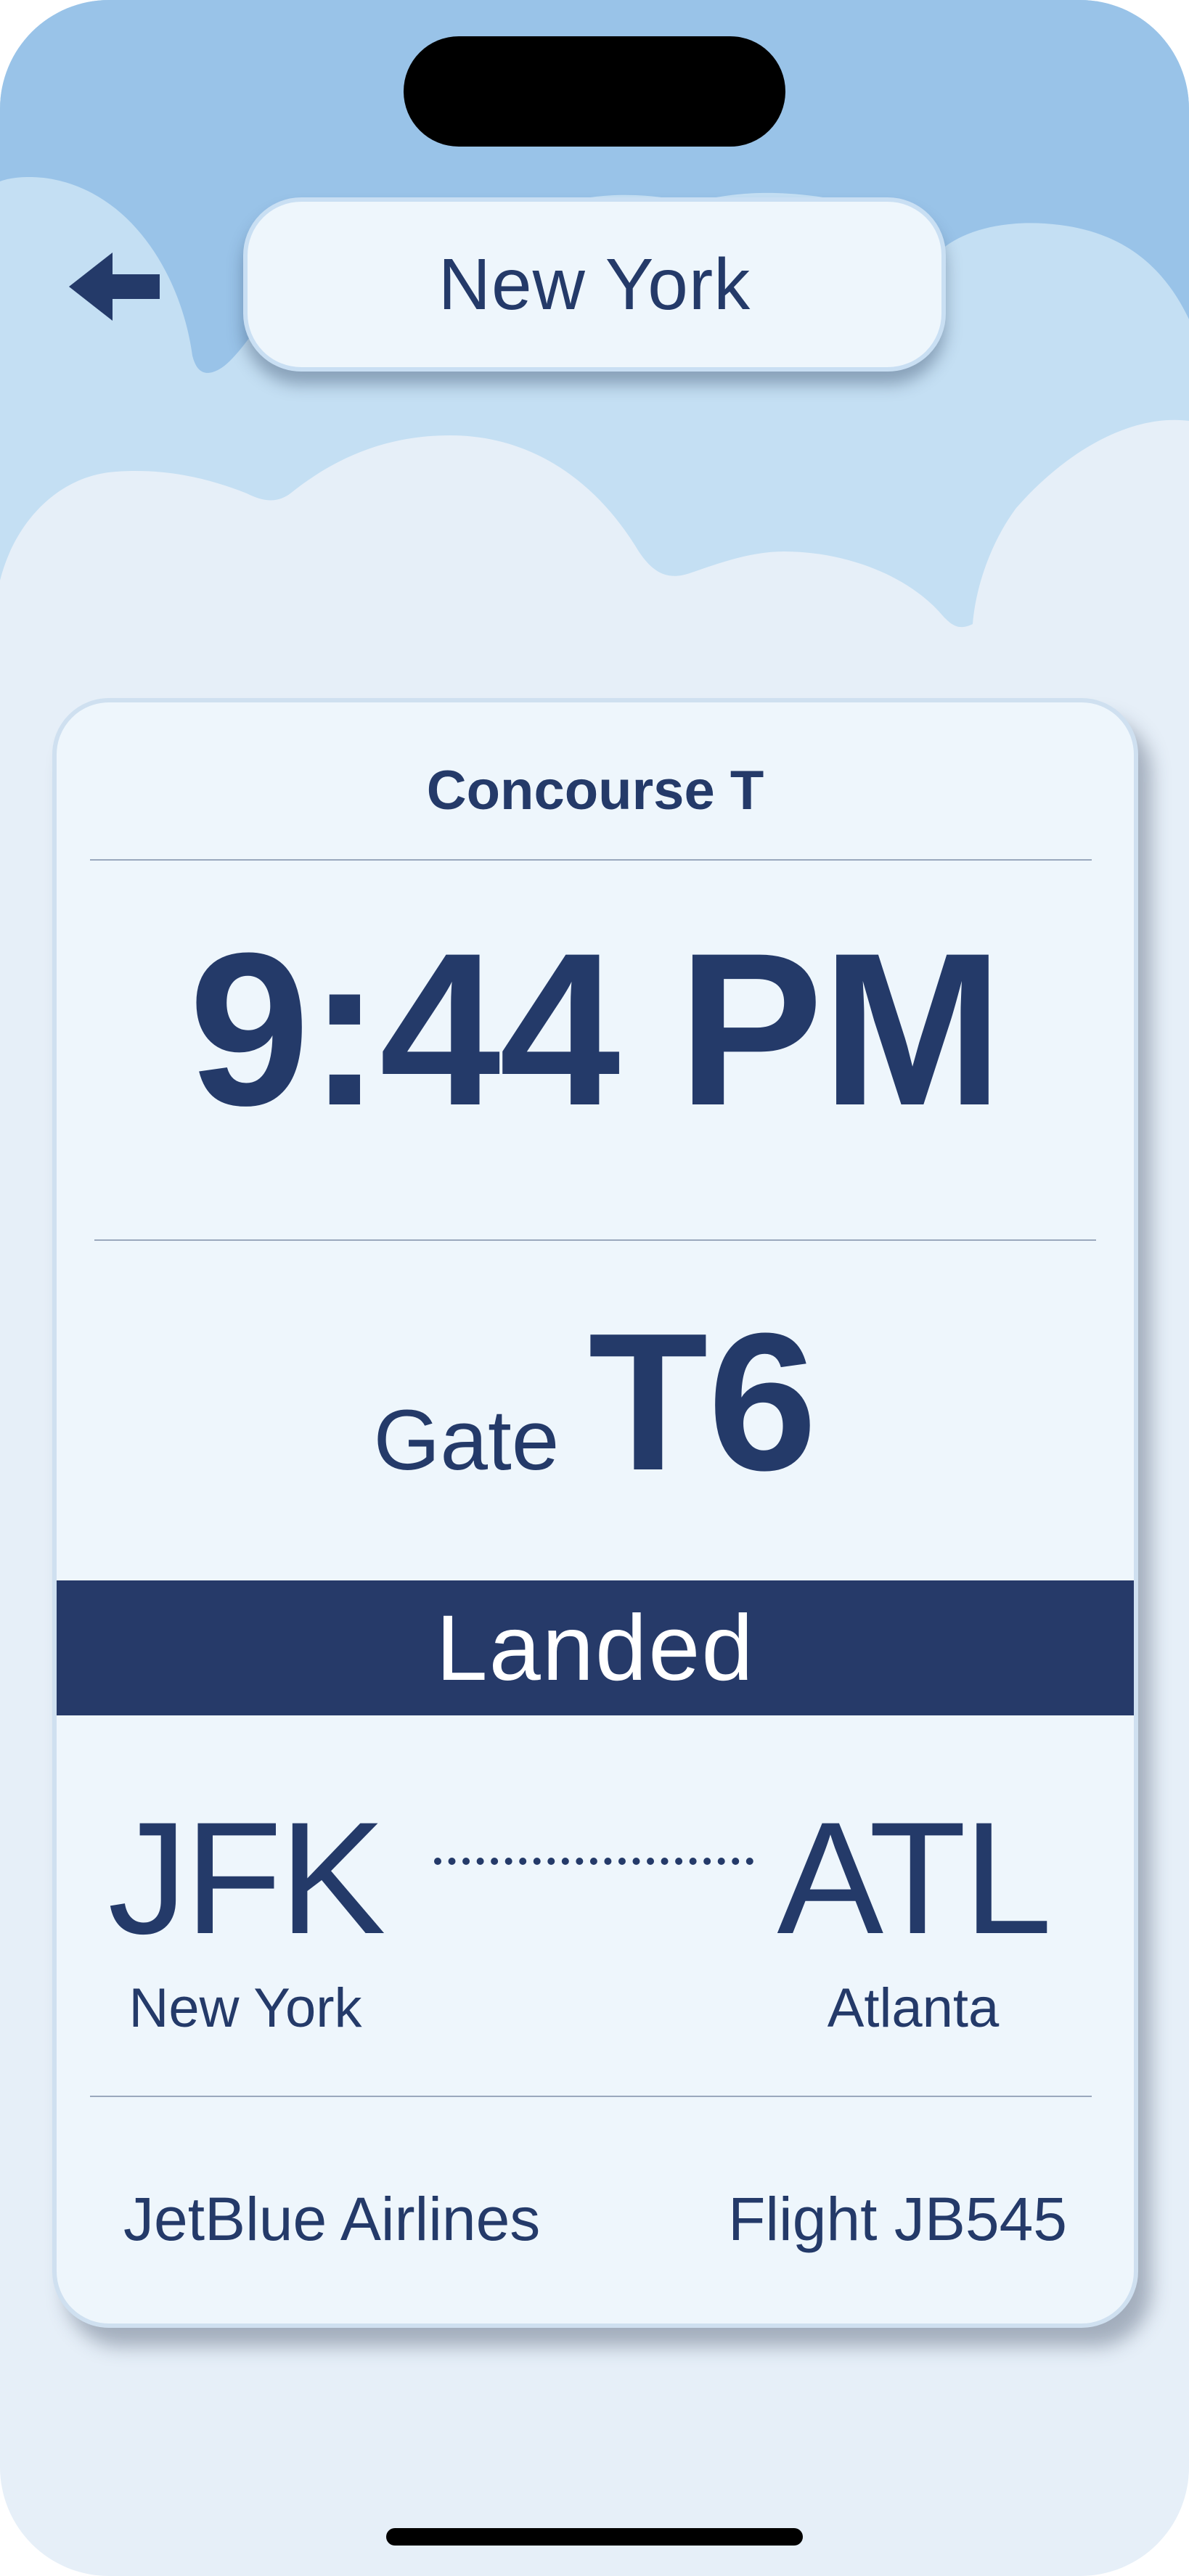 The height and width of the screenshot is (2576, 1189). I want to click on arrow-left-icon, so click(114, 287).